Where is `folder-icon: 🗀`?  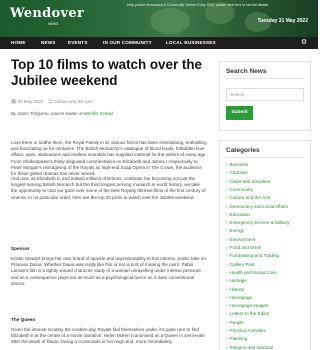 folder-icon: 🗀 is located at coordinates (50, 101).